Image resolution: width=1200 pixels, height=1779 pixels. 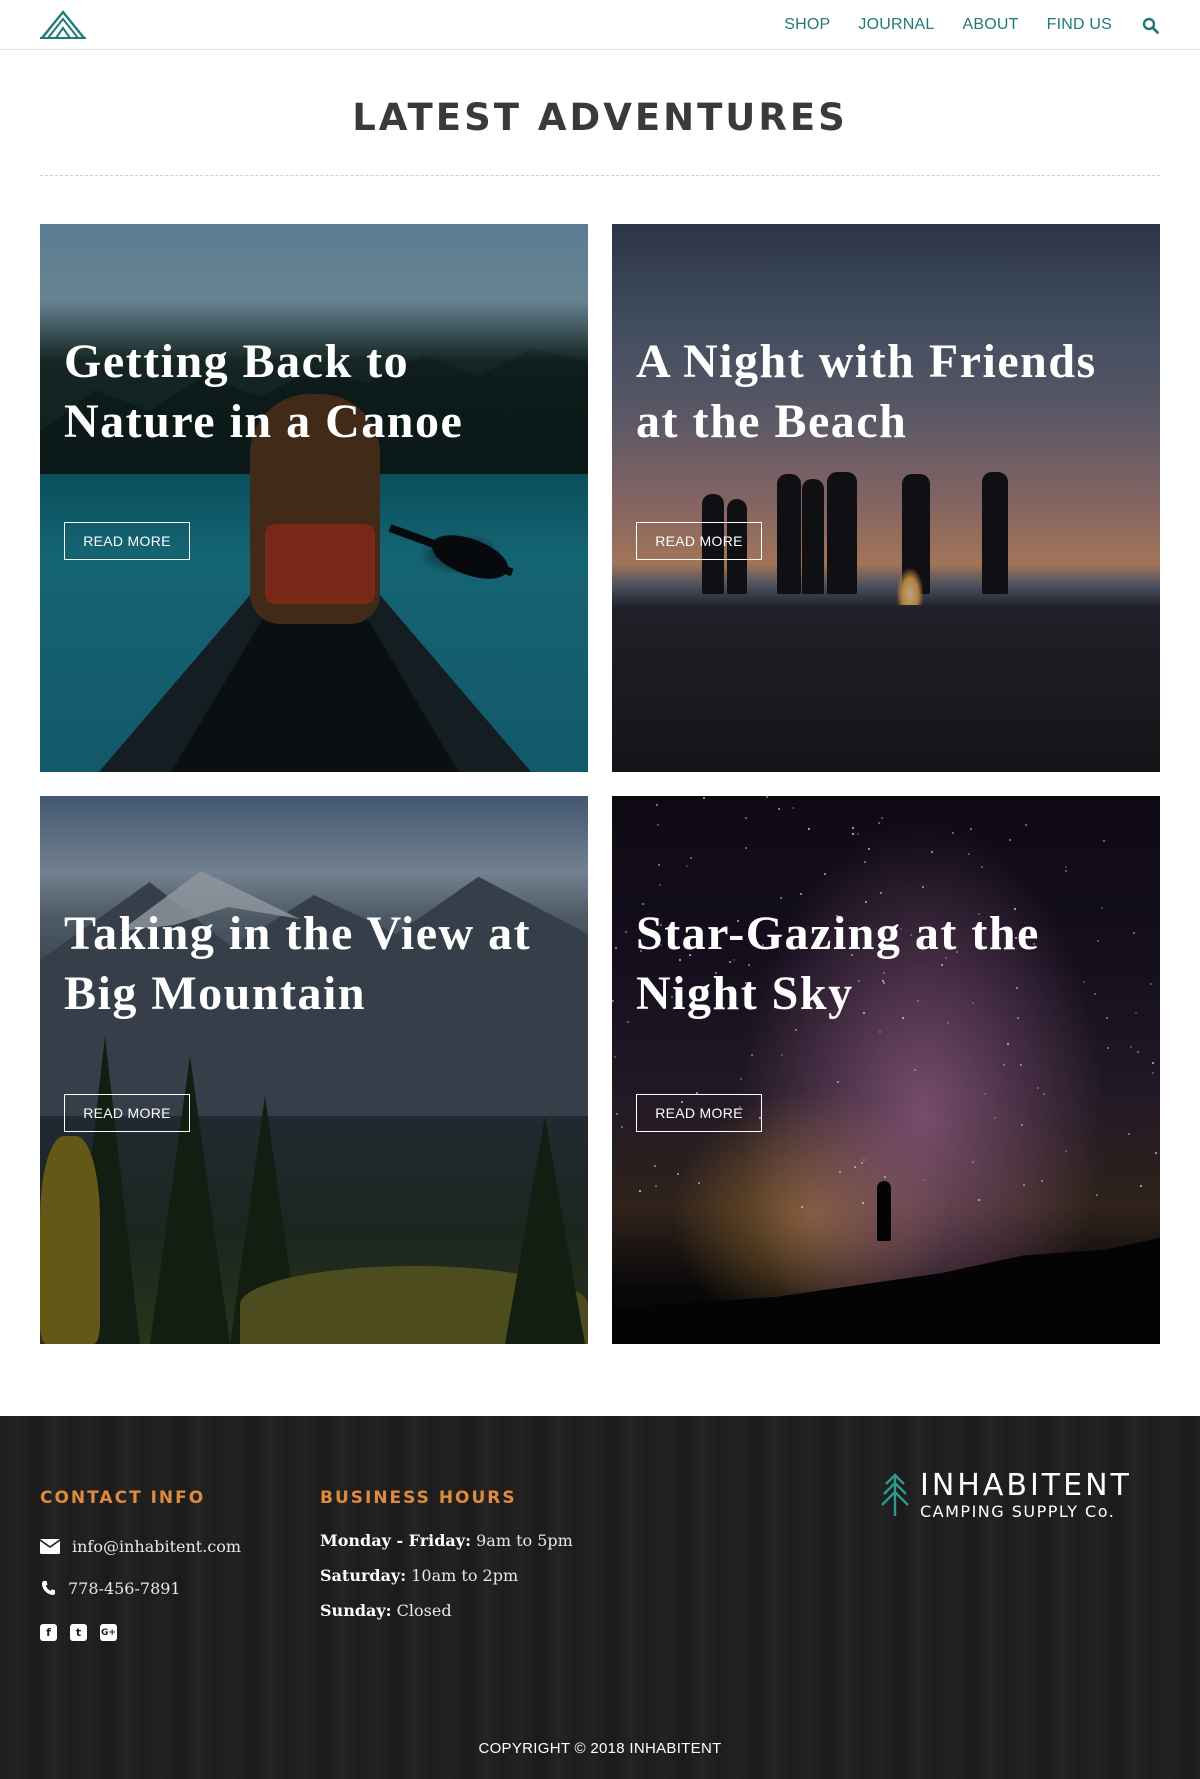 I want to click on contact-email: info@inhabitent.com, so click(x=140, y=1546).